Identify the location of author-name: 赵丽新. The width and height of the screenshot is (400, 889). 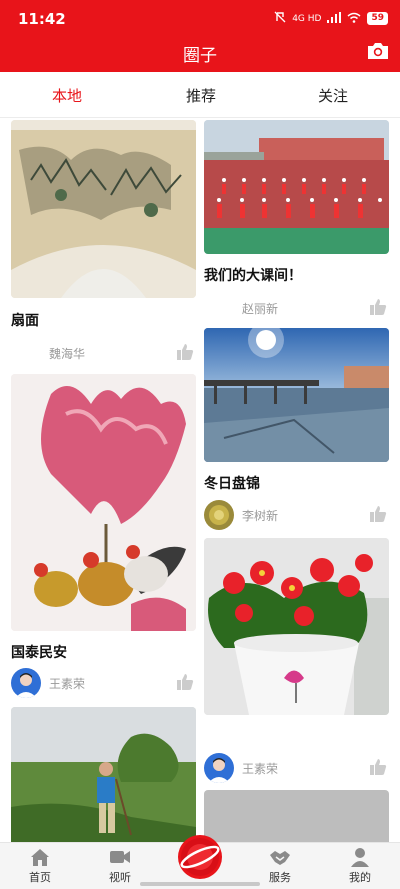
(260, 308).